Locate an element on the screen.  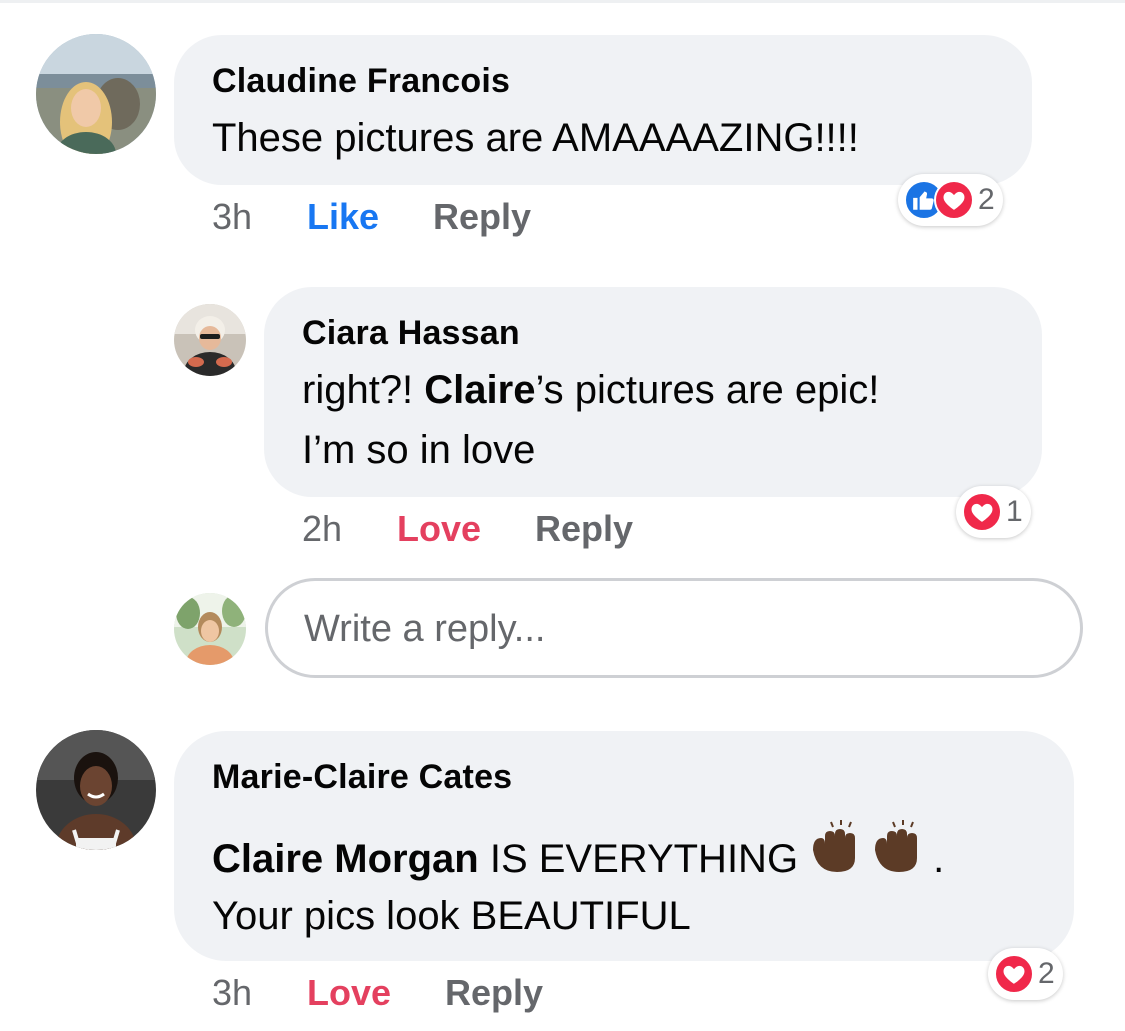
comment-text-post: IS EVERYTHING is located at coordinates (644, 859).